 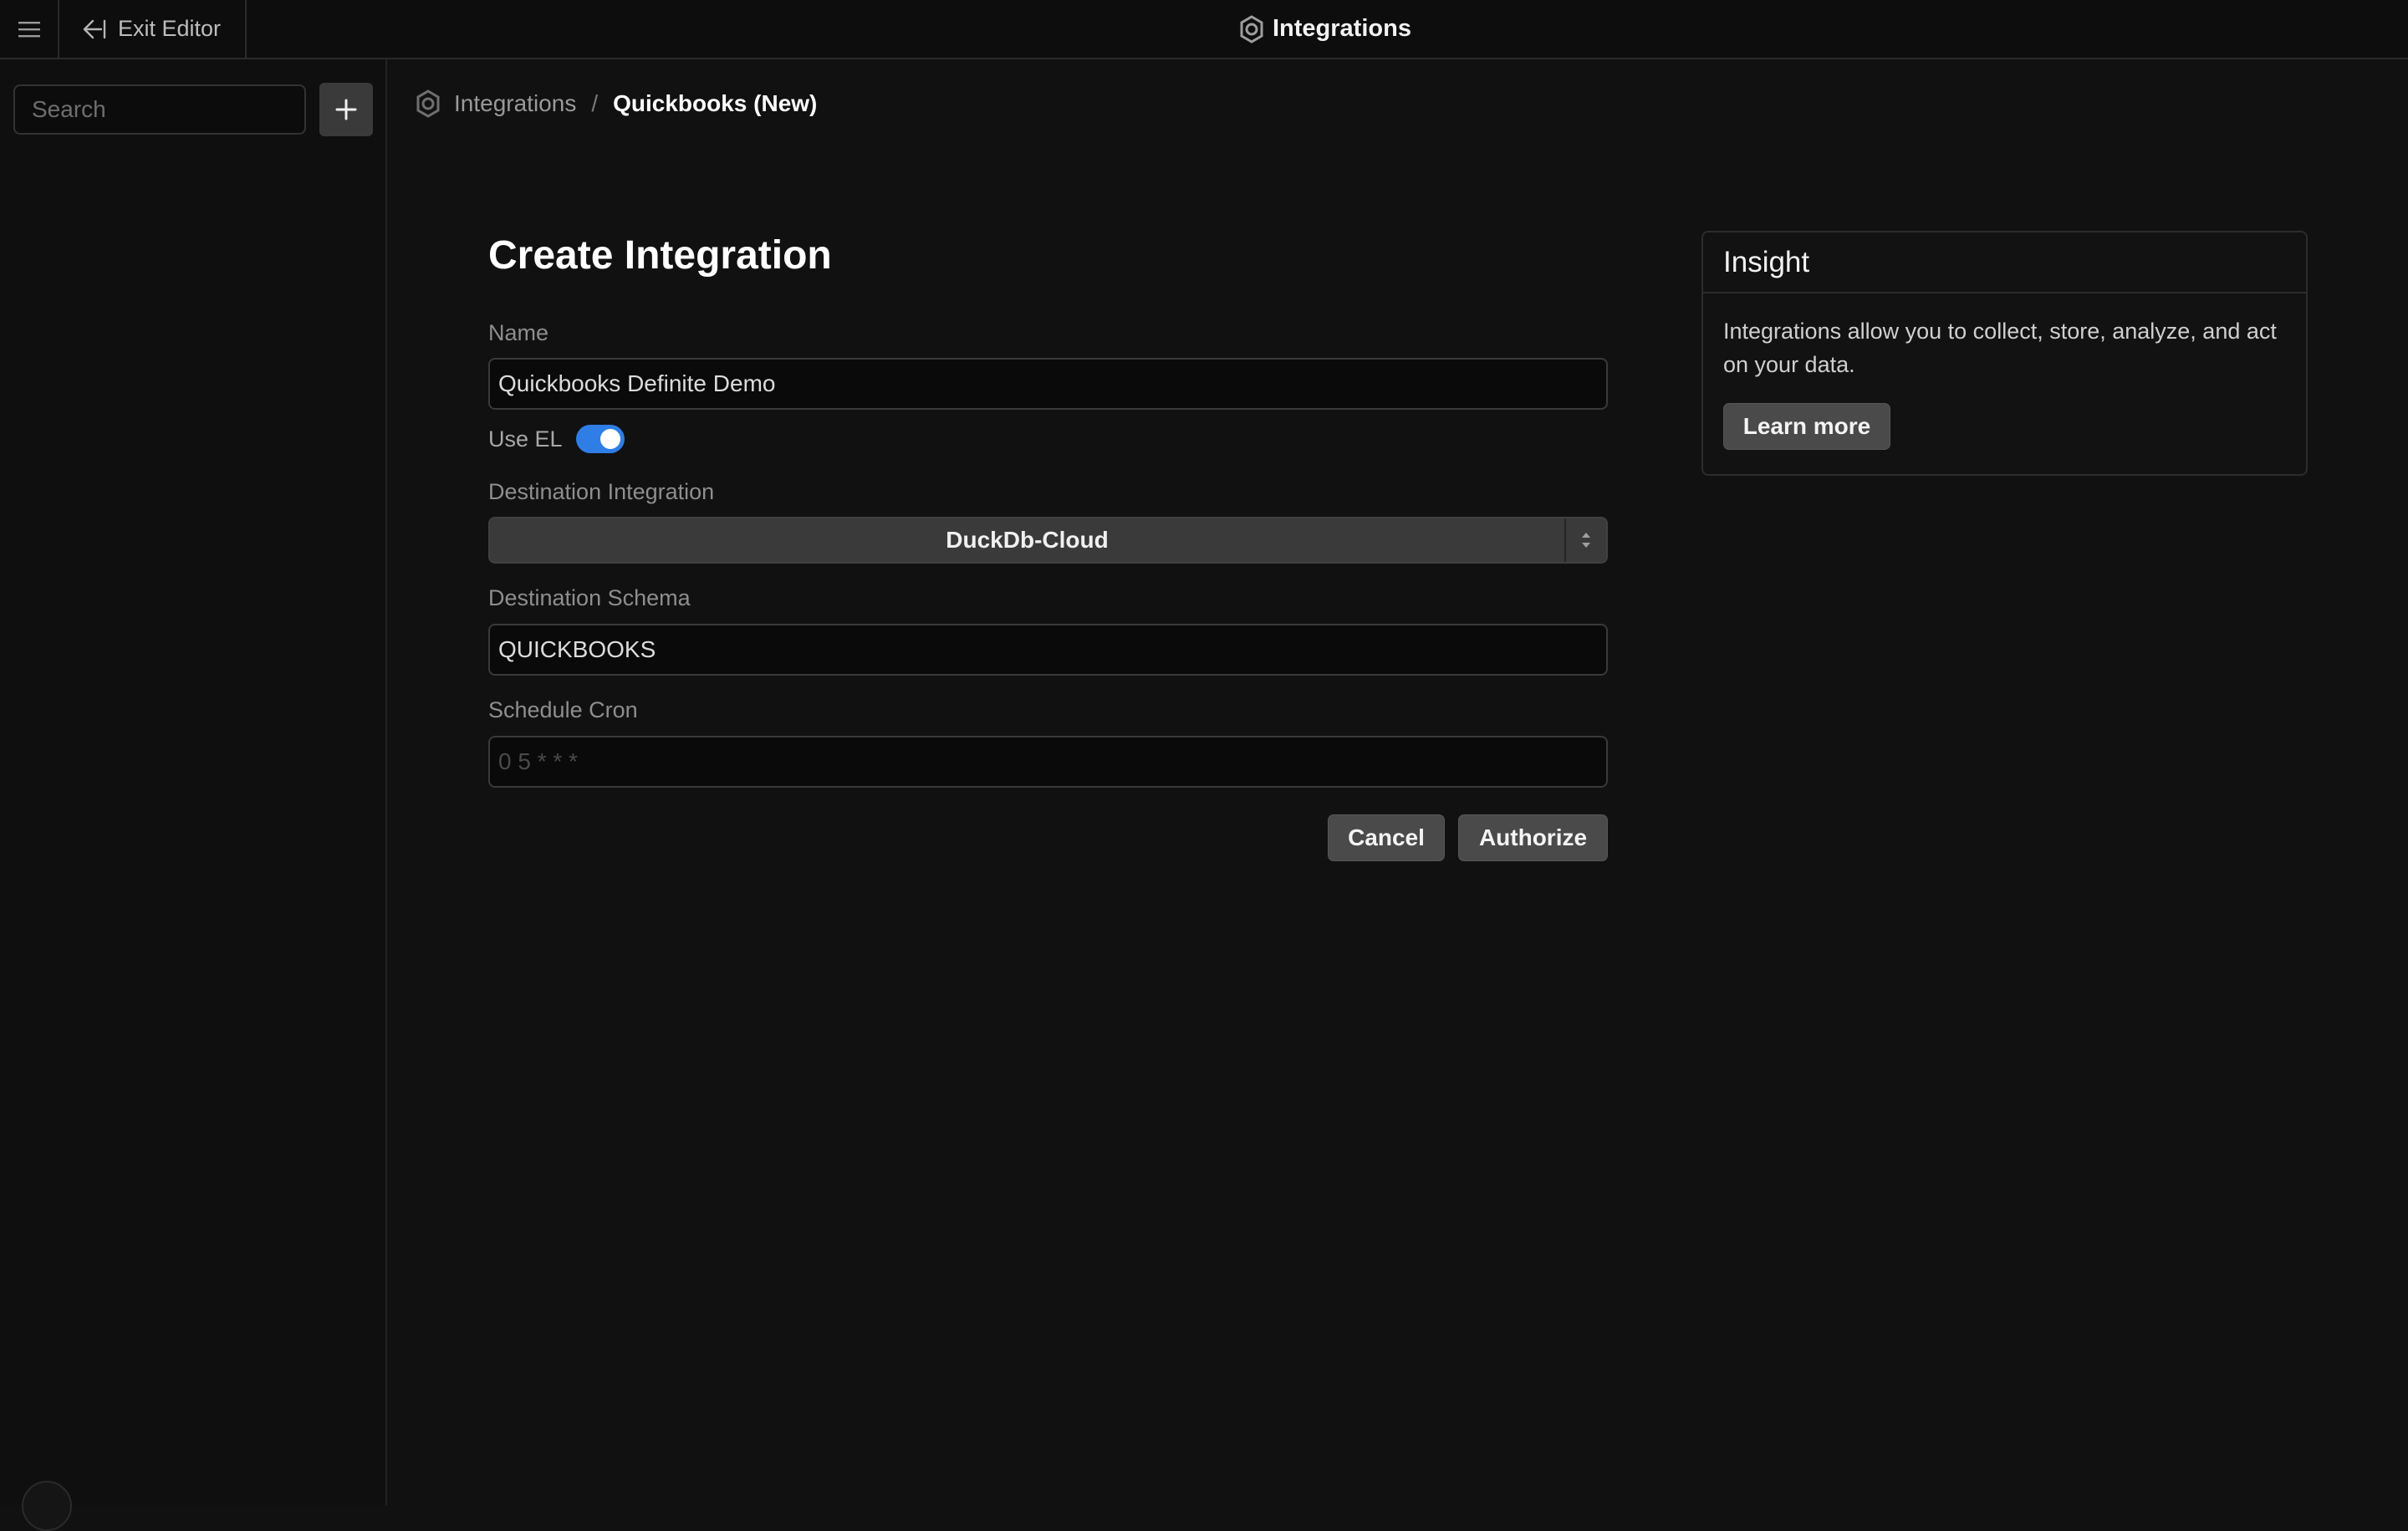 I want to click on app-title: Integrations, so click(x=1324, y=29).